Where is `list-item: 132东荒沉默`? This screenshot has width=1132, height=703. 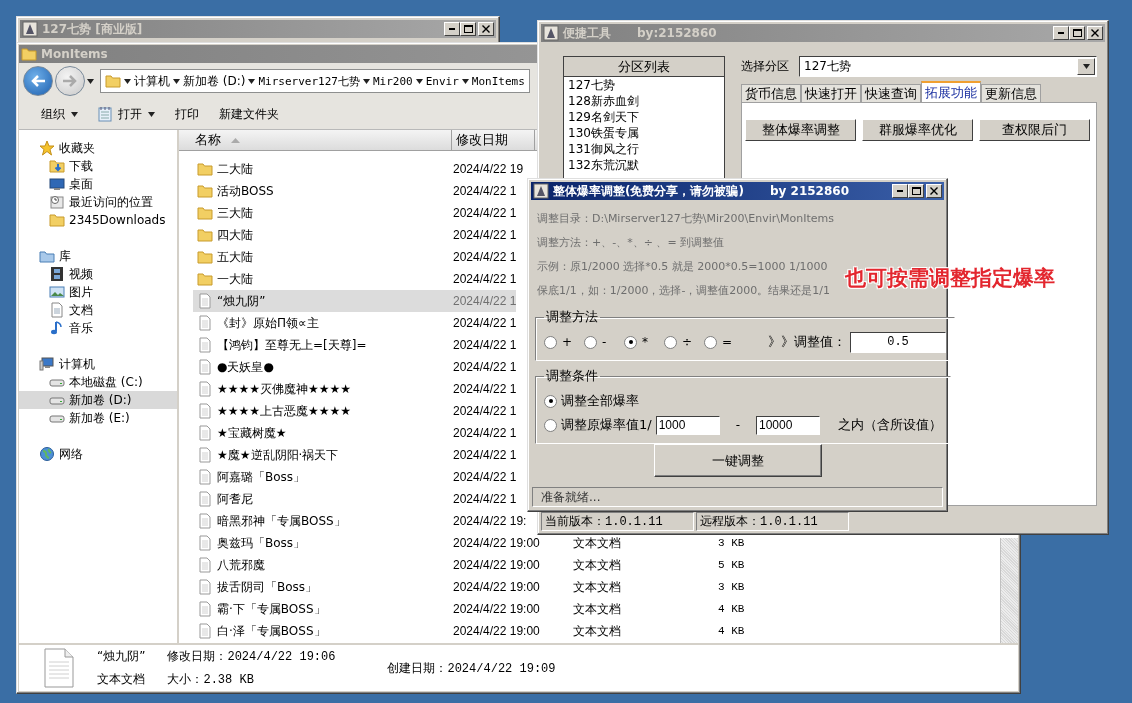
list-item: 132东荒沉默 is located at coordinates (644, 165).